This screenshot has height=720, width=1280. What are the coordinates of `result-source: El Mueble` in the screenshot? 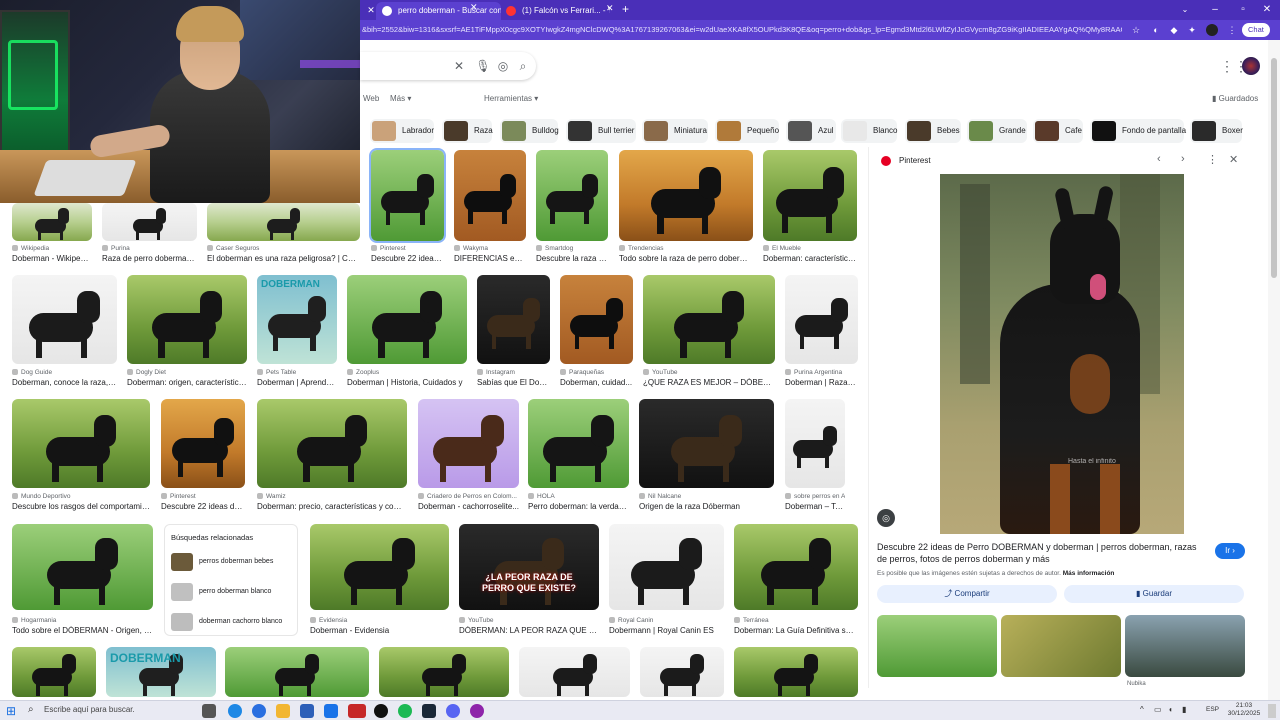 It's located at (810, 248).